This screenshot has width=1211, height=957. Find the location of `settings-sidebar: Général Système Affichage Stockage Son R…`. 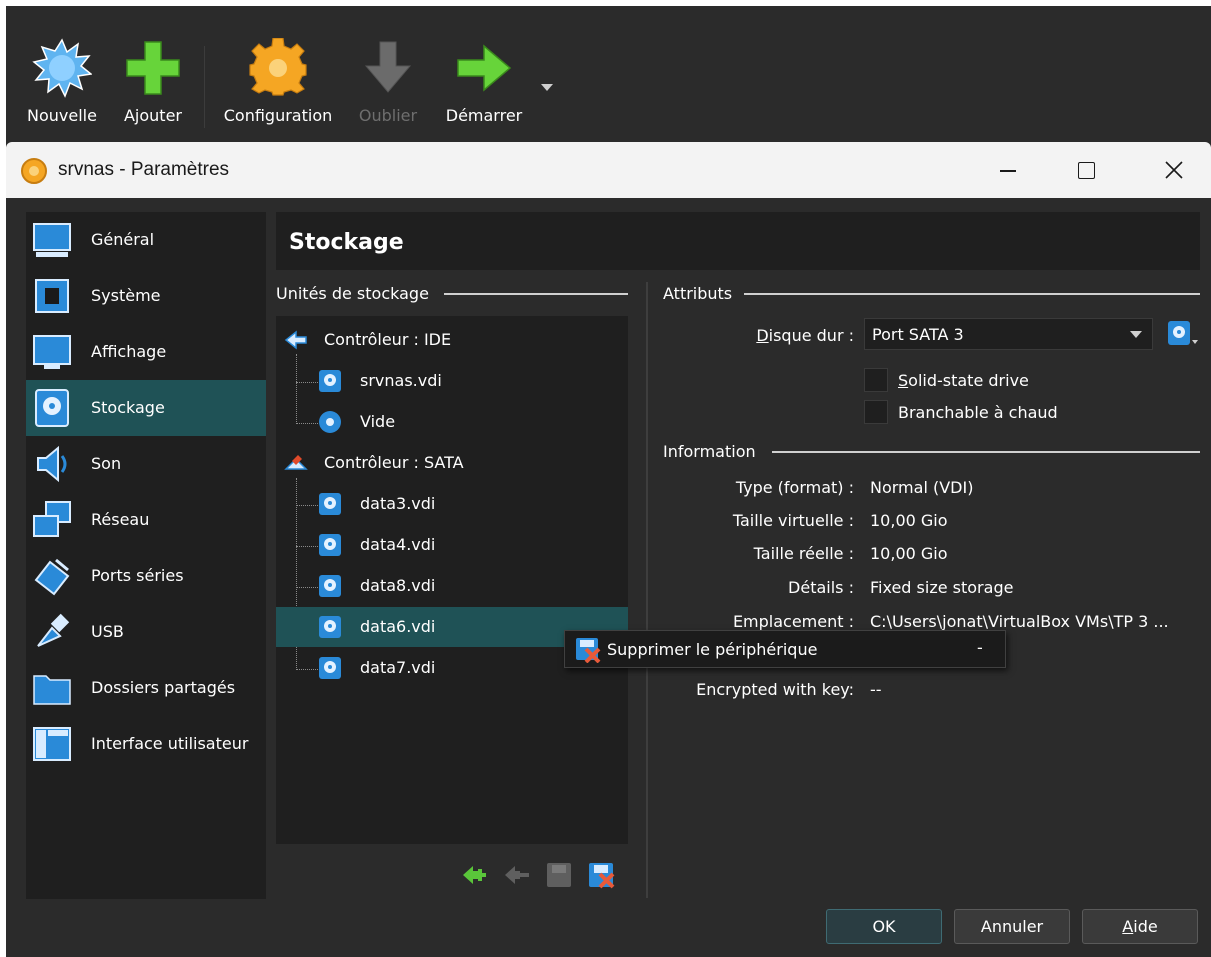

settings-sidebar: Général Système Affichage Stockage Son R… is located at coordinates (146, 555).